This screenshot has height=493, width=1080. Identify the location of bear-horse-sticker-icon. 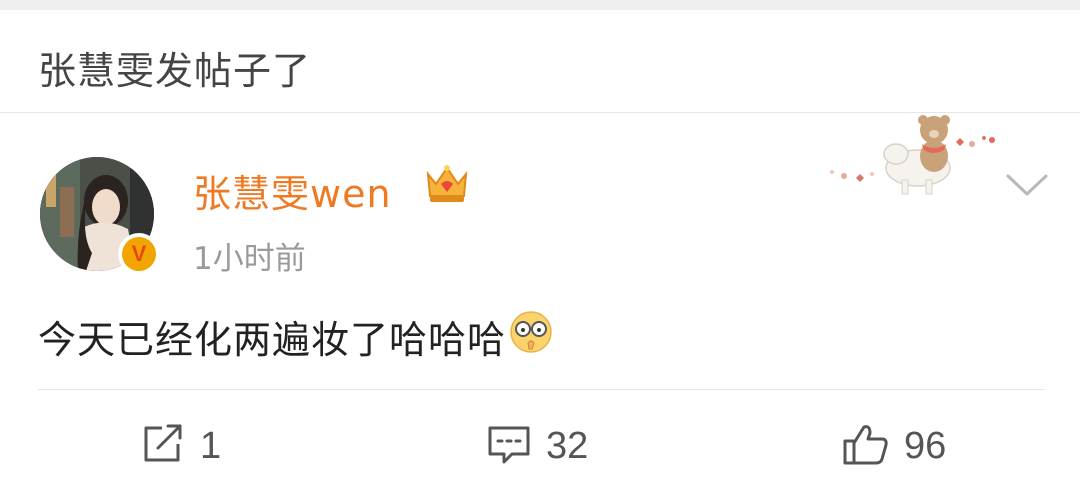
(914, 160).